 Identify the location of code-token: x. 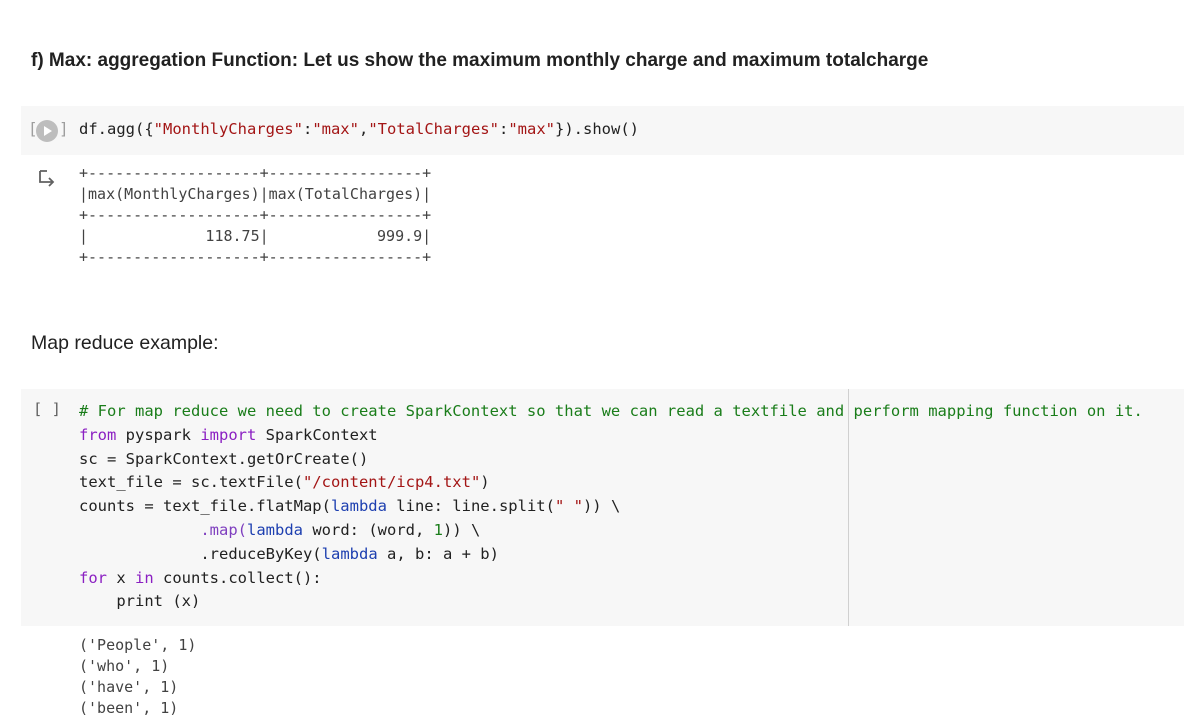
(121, 577).